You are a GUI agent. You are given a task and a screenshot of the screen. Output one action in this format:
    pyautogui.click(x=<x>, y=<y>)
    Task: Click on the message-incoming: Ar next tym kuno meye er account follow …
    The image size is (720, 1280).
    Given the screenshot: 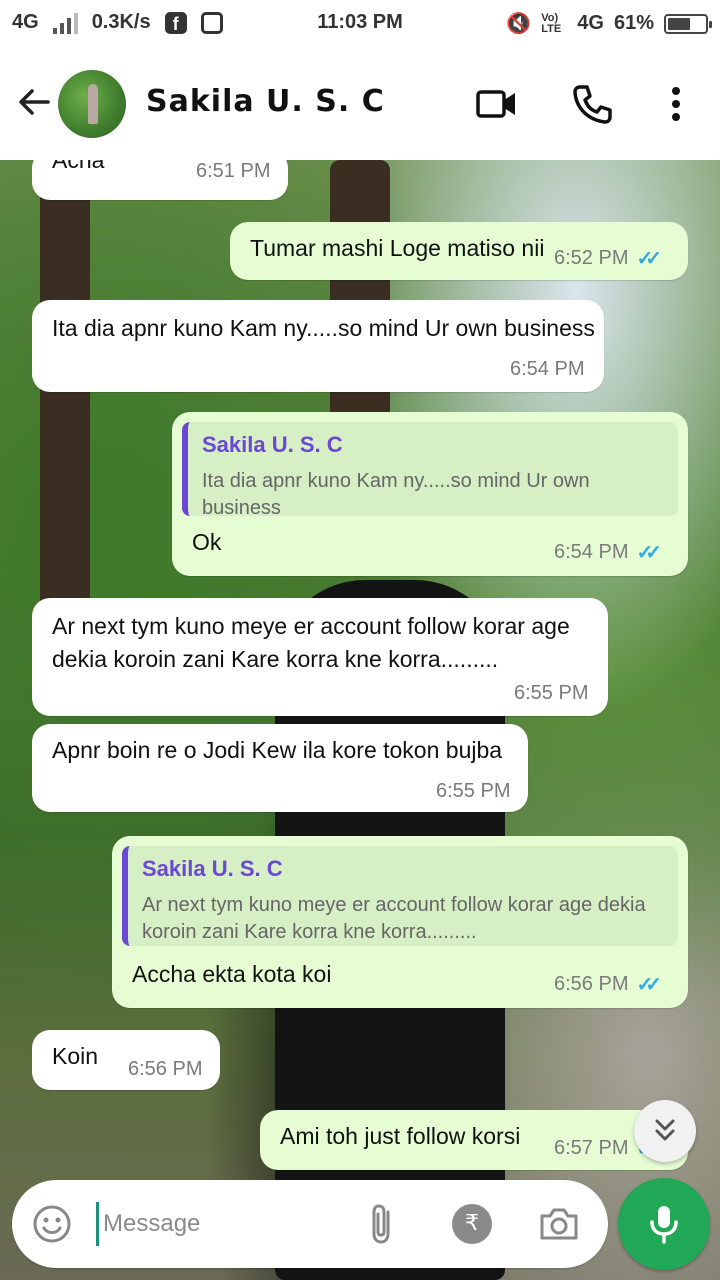 What is the action you would take?
    pyautogui.click(x=320, y=657)
    